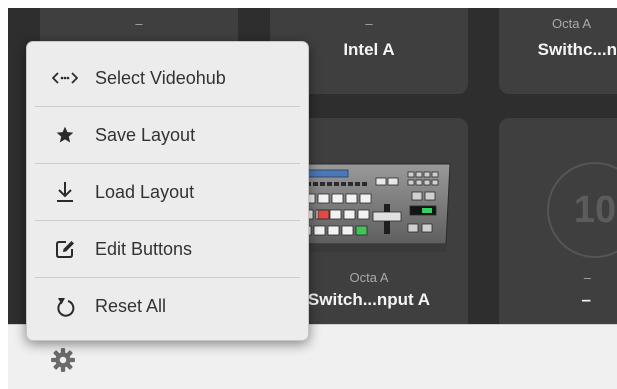 The image size is (617, 389). What do you see at coordinates (160, 77) in the screenshot?
I see `menu-item-label: Select Videohub` at bounding box center [160, 77].